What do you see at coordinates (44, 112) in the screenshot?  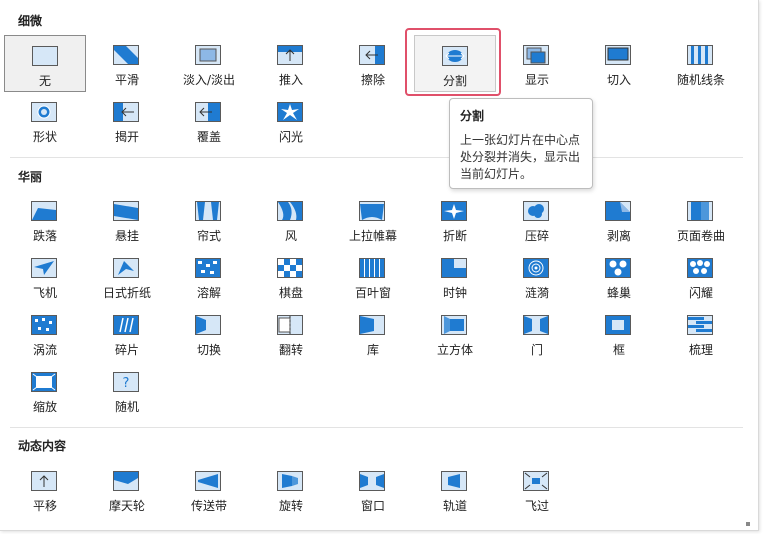 I see `shape-icon` at bounding box center [44, 112].